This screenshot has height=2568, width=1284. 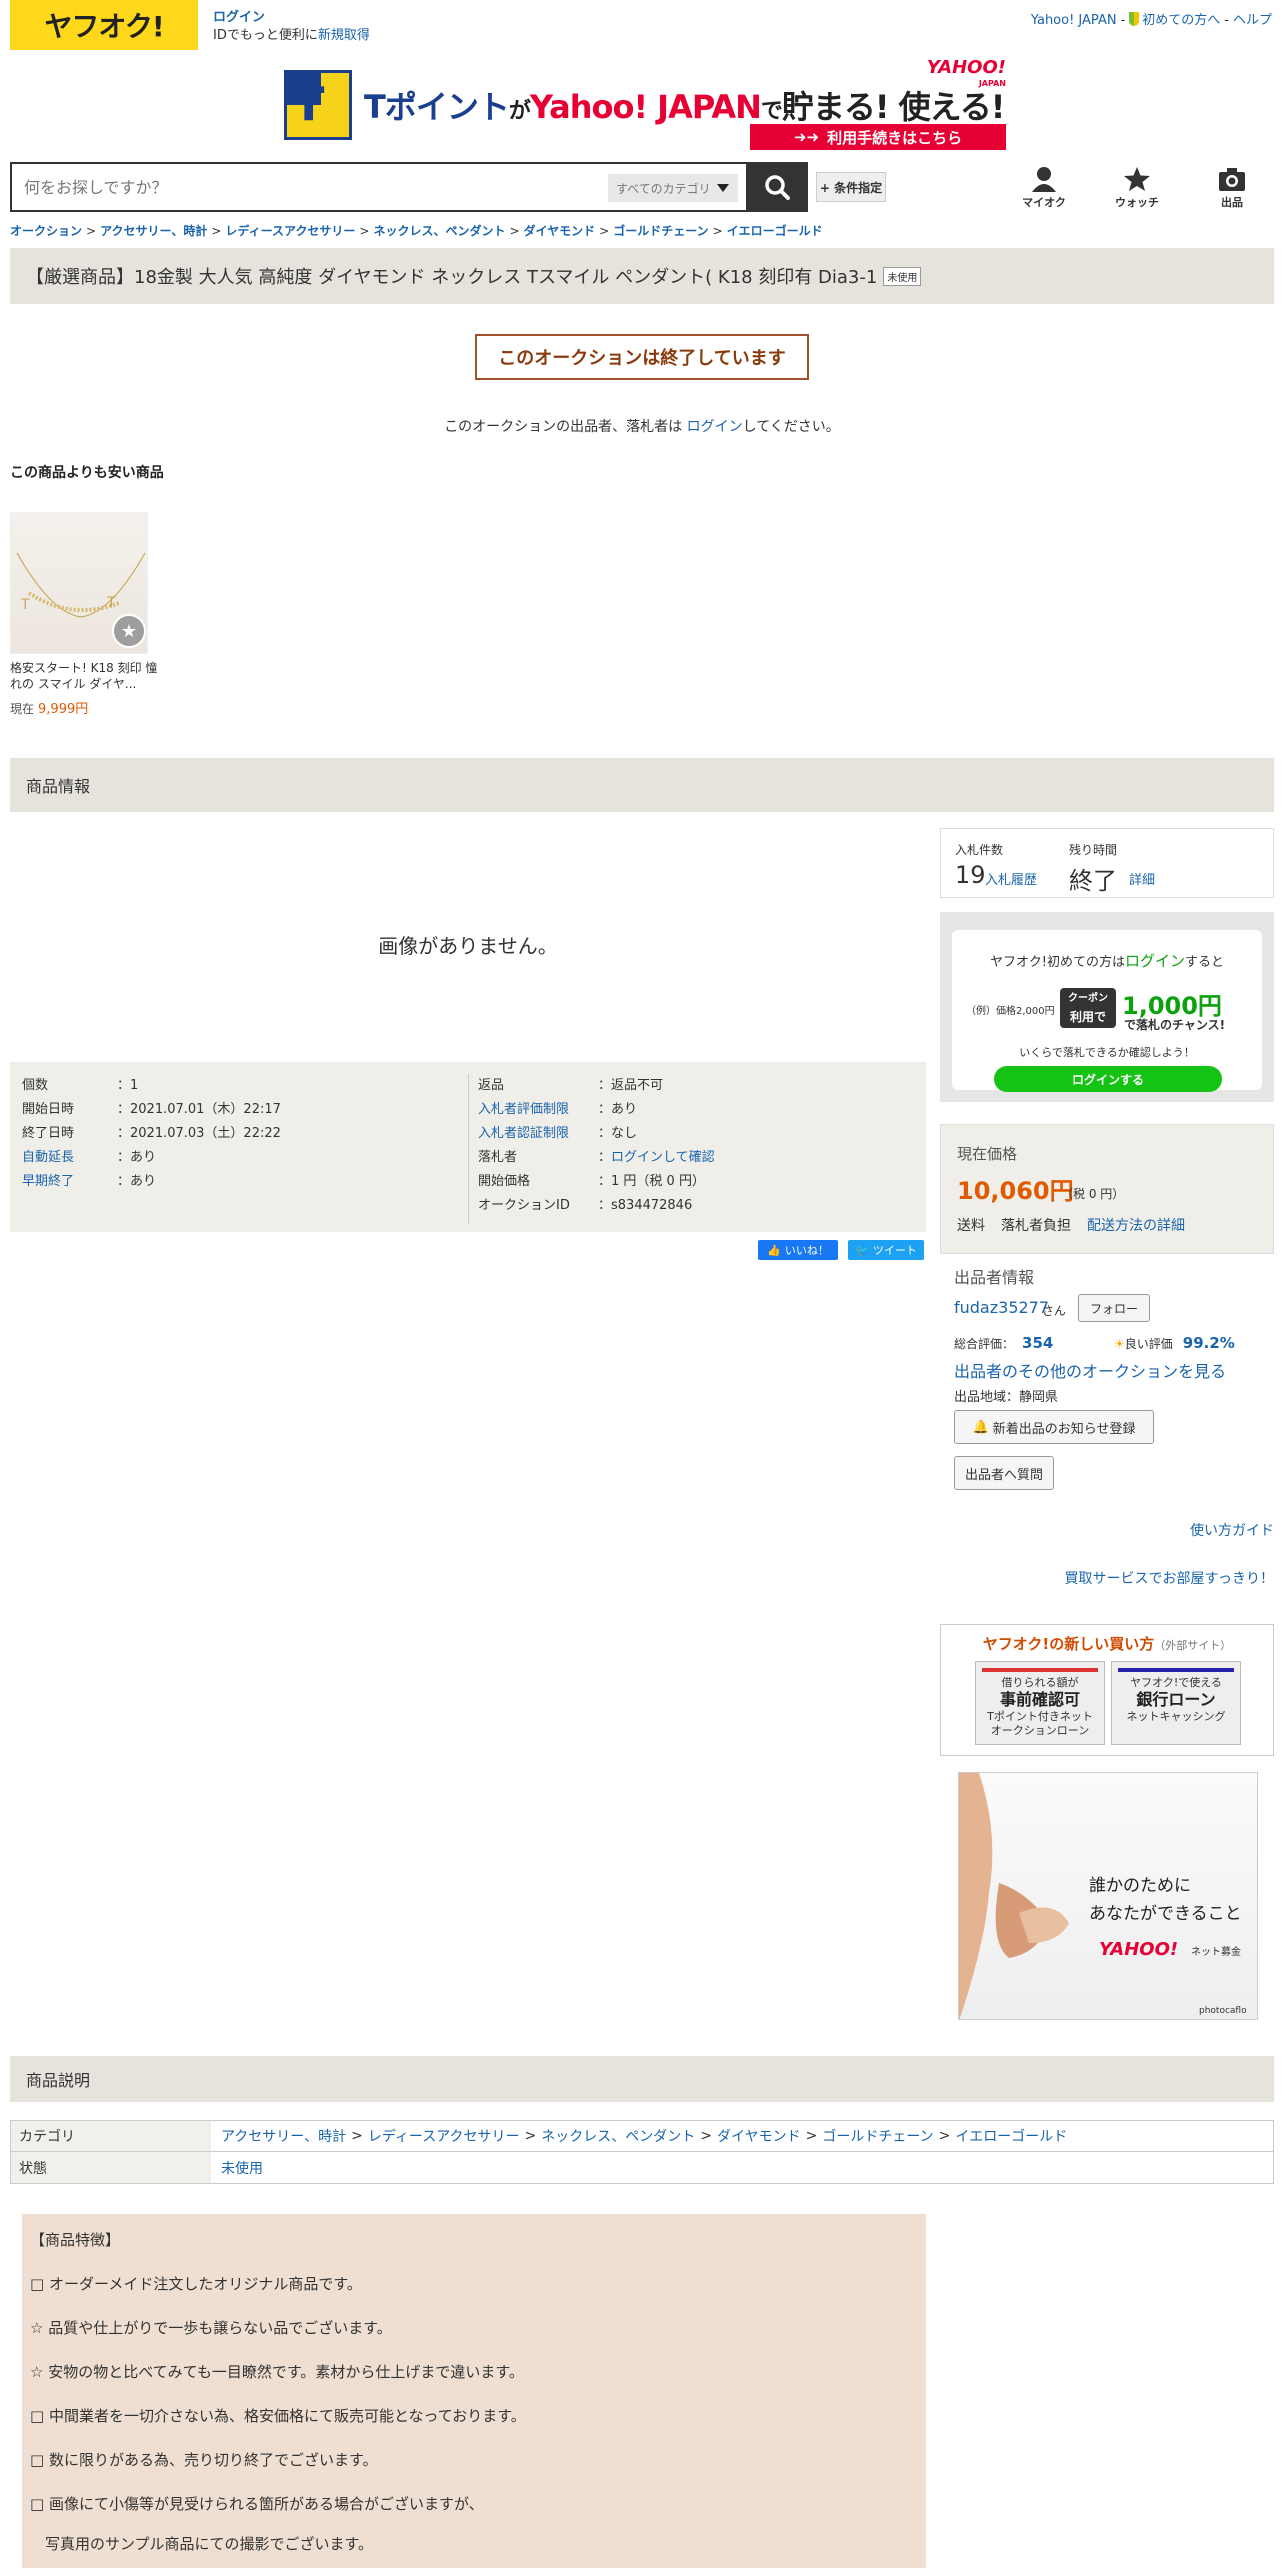 What do you see at coordinates (642, 785) in the screenshot?
I see `section-item-info: 商品情報` at bounding box center [642, 785].